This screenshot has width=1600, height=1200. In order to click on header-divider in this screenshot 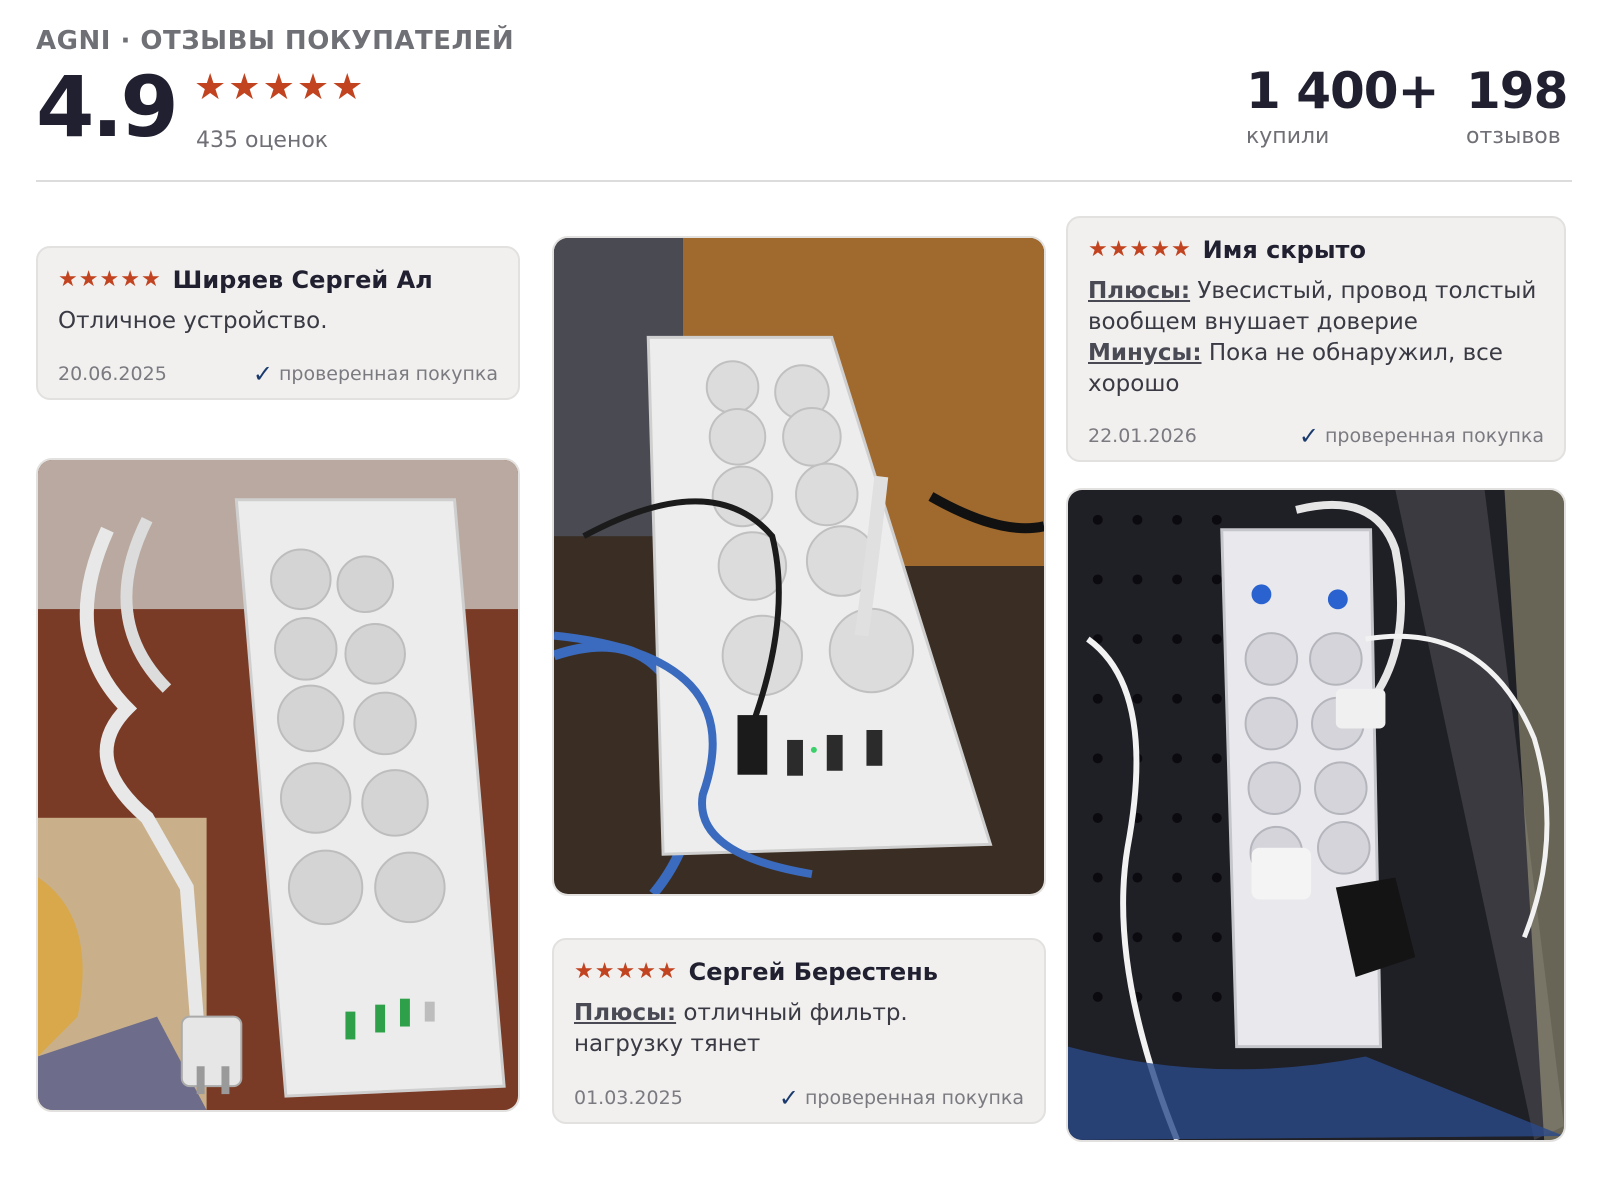, I will do `click(804, 181)`.